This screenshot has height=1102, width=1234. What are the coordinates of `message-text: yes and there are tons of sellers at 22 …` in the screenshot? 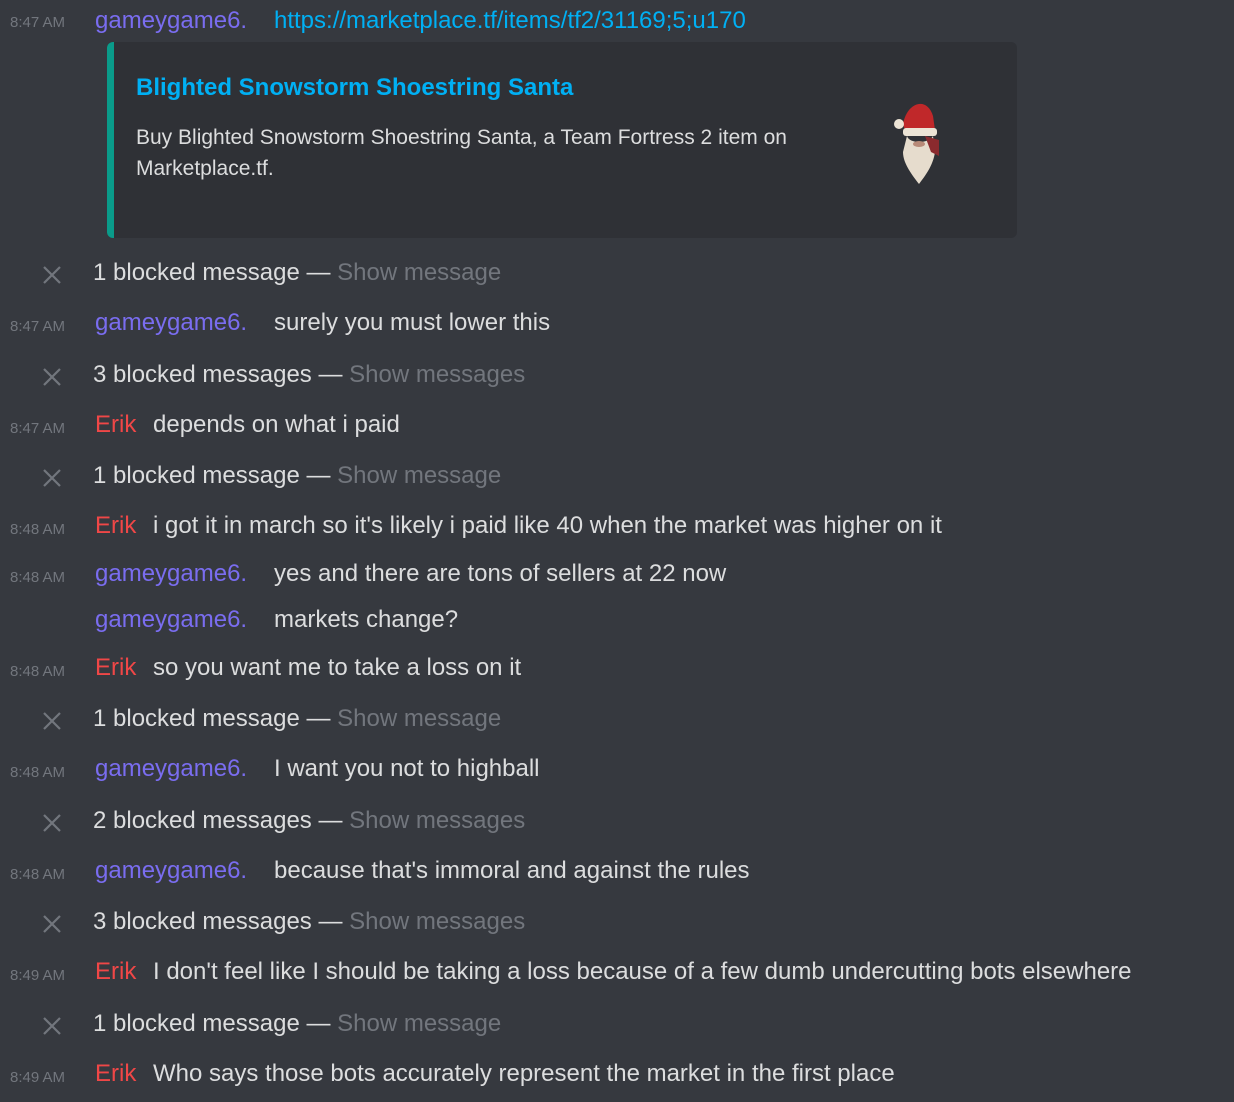 It's located at (500, 573).